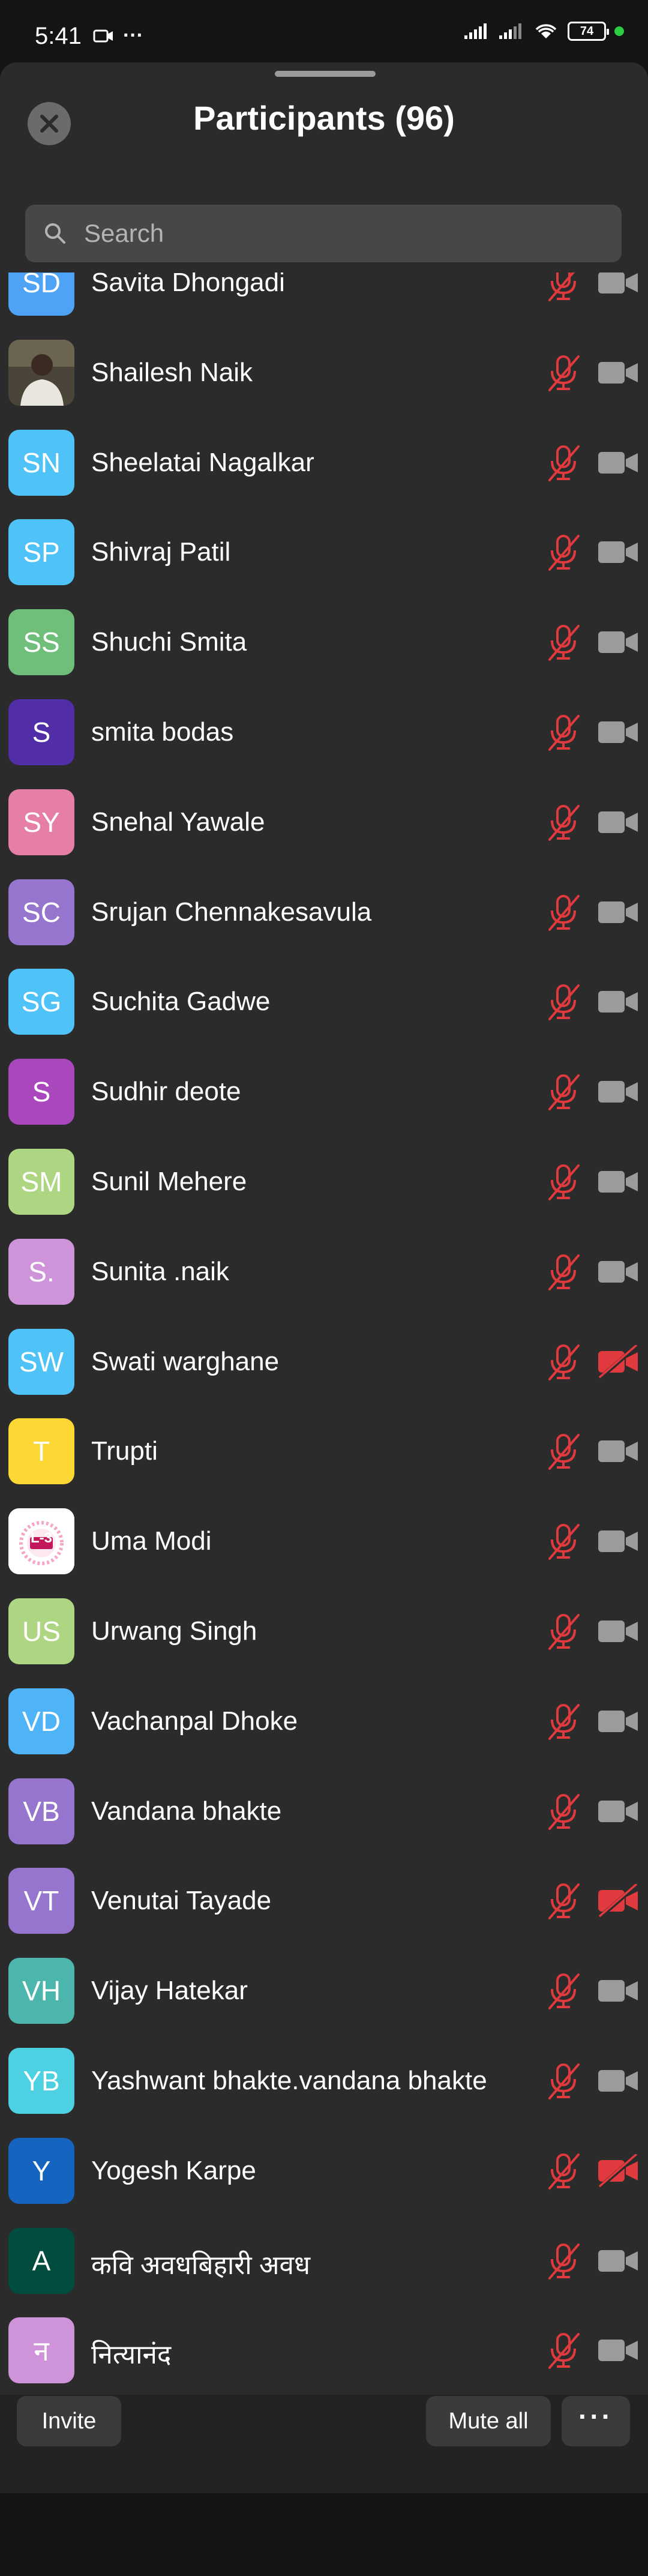 This screenshot has width=648, height=2576. I want to click on participant-avatar, so click(41, 372).